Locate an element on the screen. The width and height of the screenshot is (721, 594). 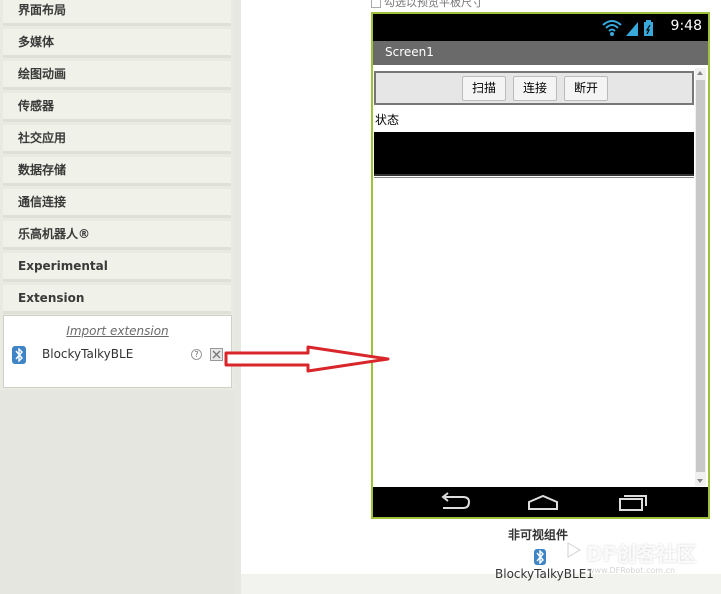
home-icon is located at coordinates (543, 502).